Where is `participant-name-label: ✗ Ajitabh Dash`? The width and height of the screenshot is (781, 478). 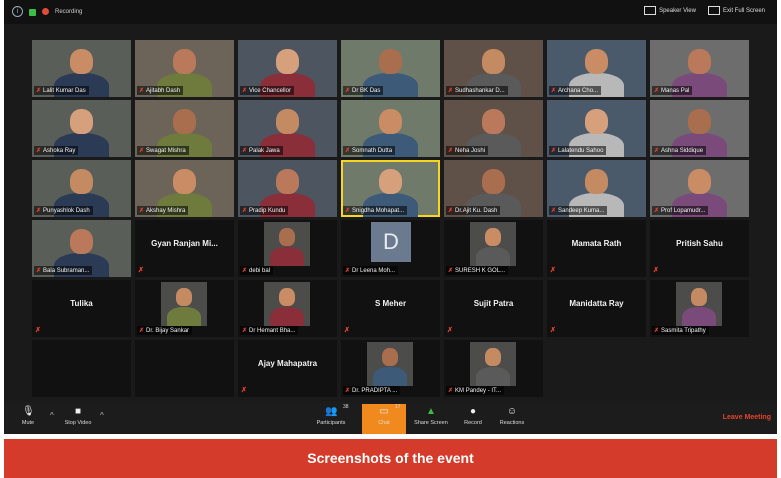 participant-name-label: ✗ Ajitabh Dash is located at coordinates (160, 90).